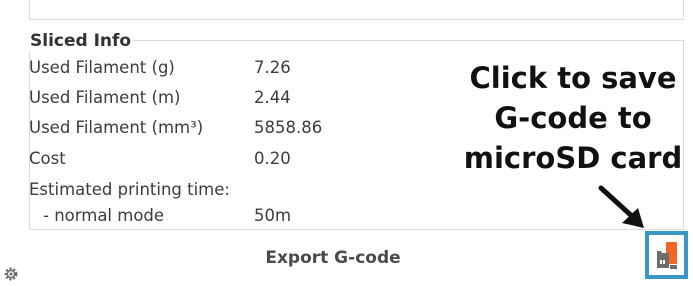  I want to click on normal-mode-label: - normal mode, so click(104, 215).